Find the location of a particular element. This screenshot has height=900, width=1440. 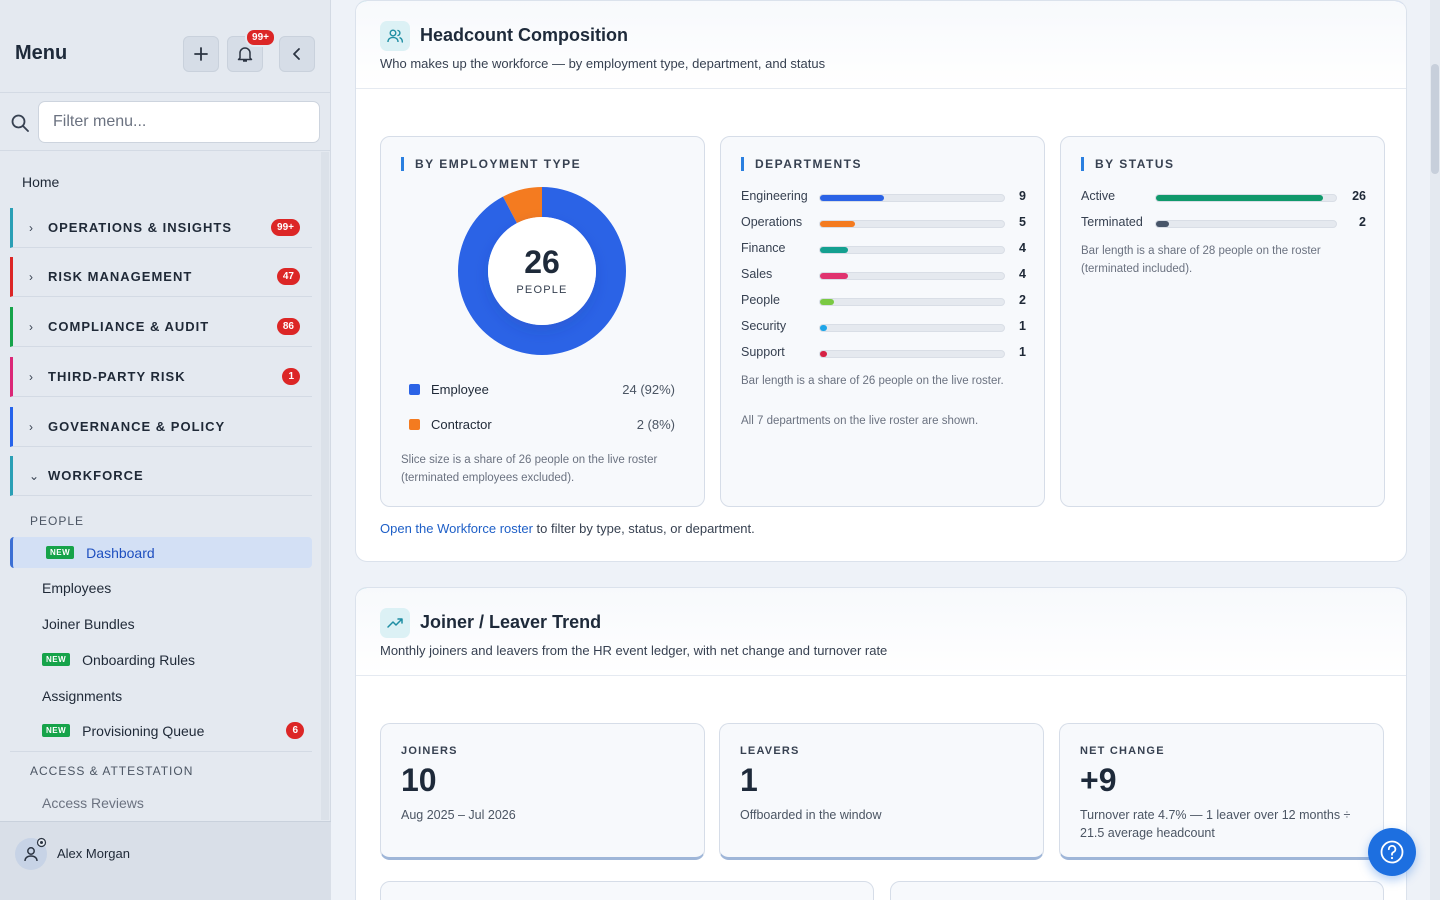

section-label: COMPLIANCE & AUDIT is located at coordinates (129, 326).